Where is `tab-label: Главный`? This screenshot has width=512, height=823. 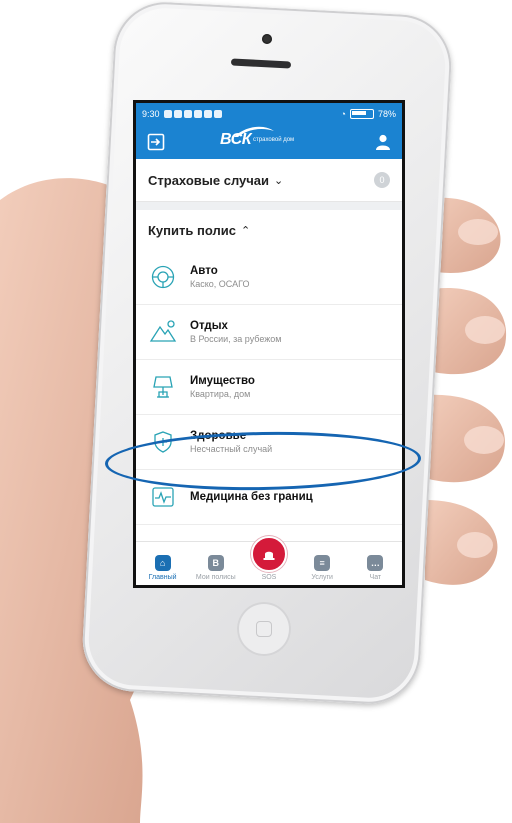
tab-label: Главный is located at coordinates (162, 577).